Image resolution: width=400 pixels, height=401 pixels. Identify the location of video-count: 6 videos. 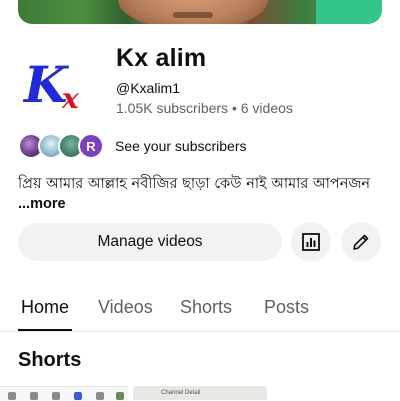
(266, 108).